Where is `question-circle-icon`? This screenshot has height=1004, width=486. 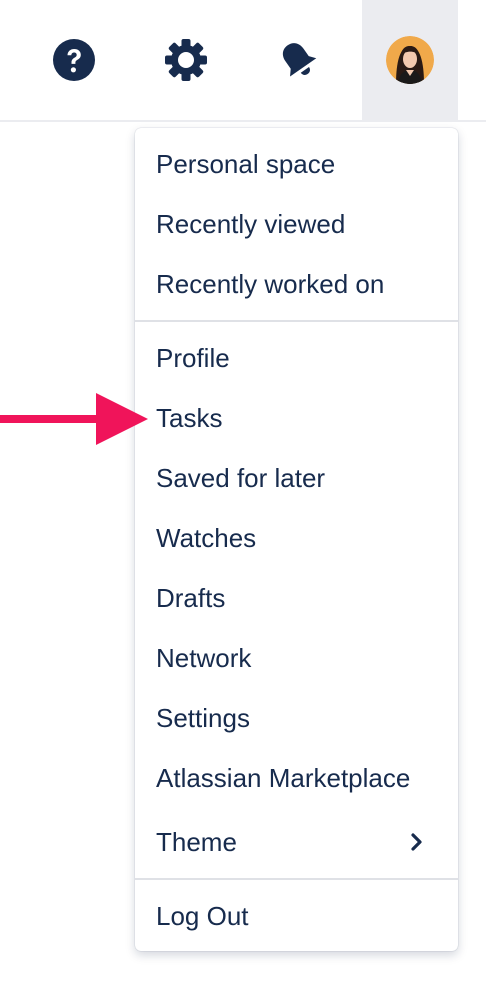 question-circle-icon is located at coordinates (74, 60).